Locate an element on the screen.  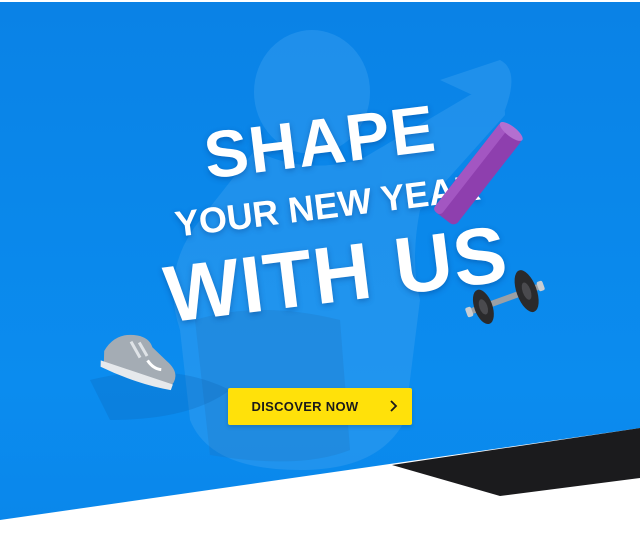
discover-now-label: DISCOVER NOW is located at coordinates (305, 406).